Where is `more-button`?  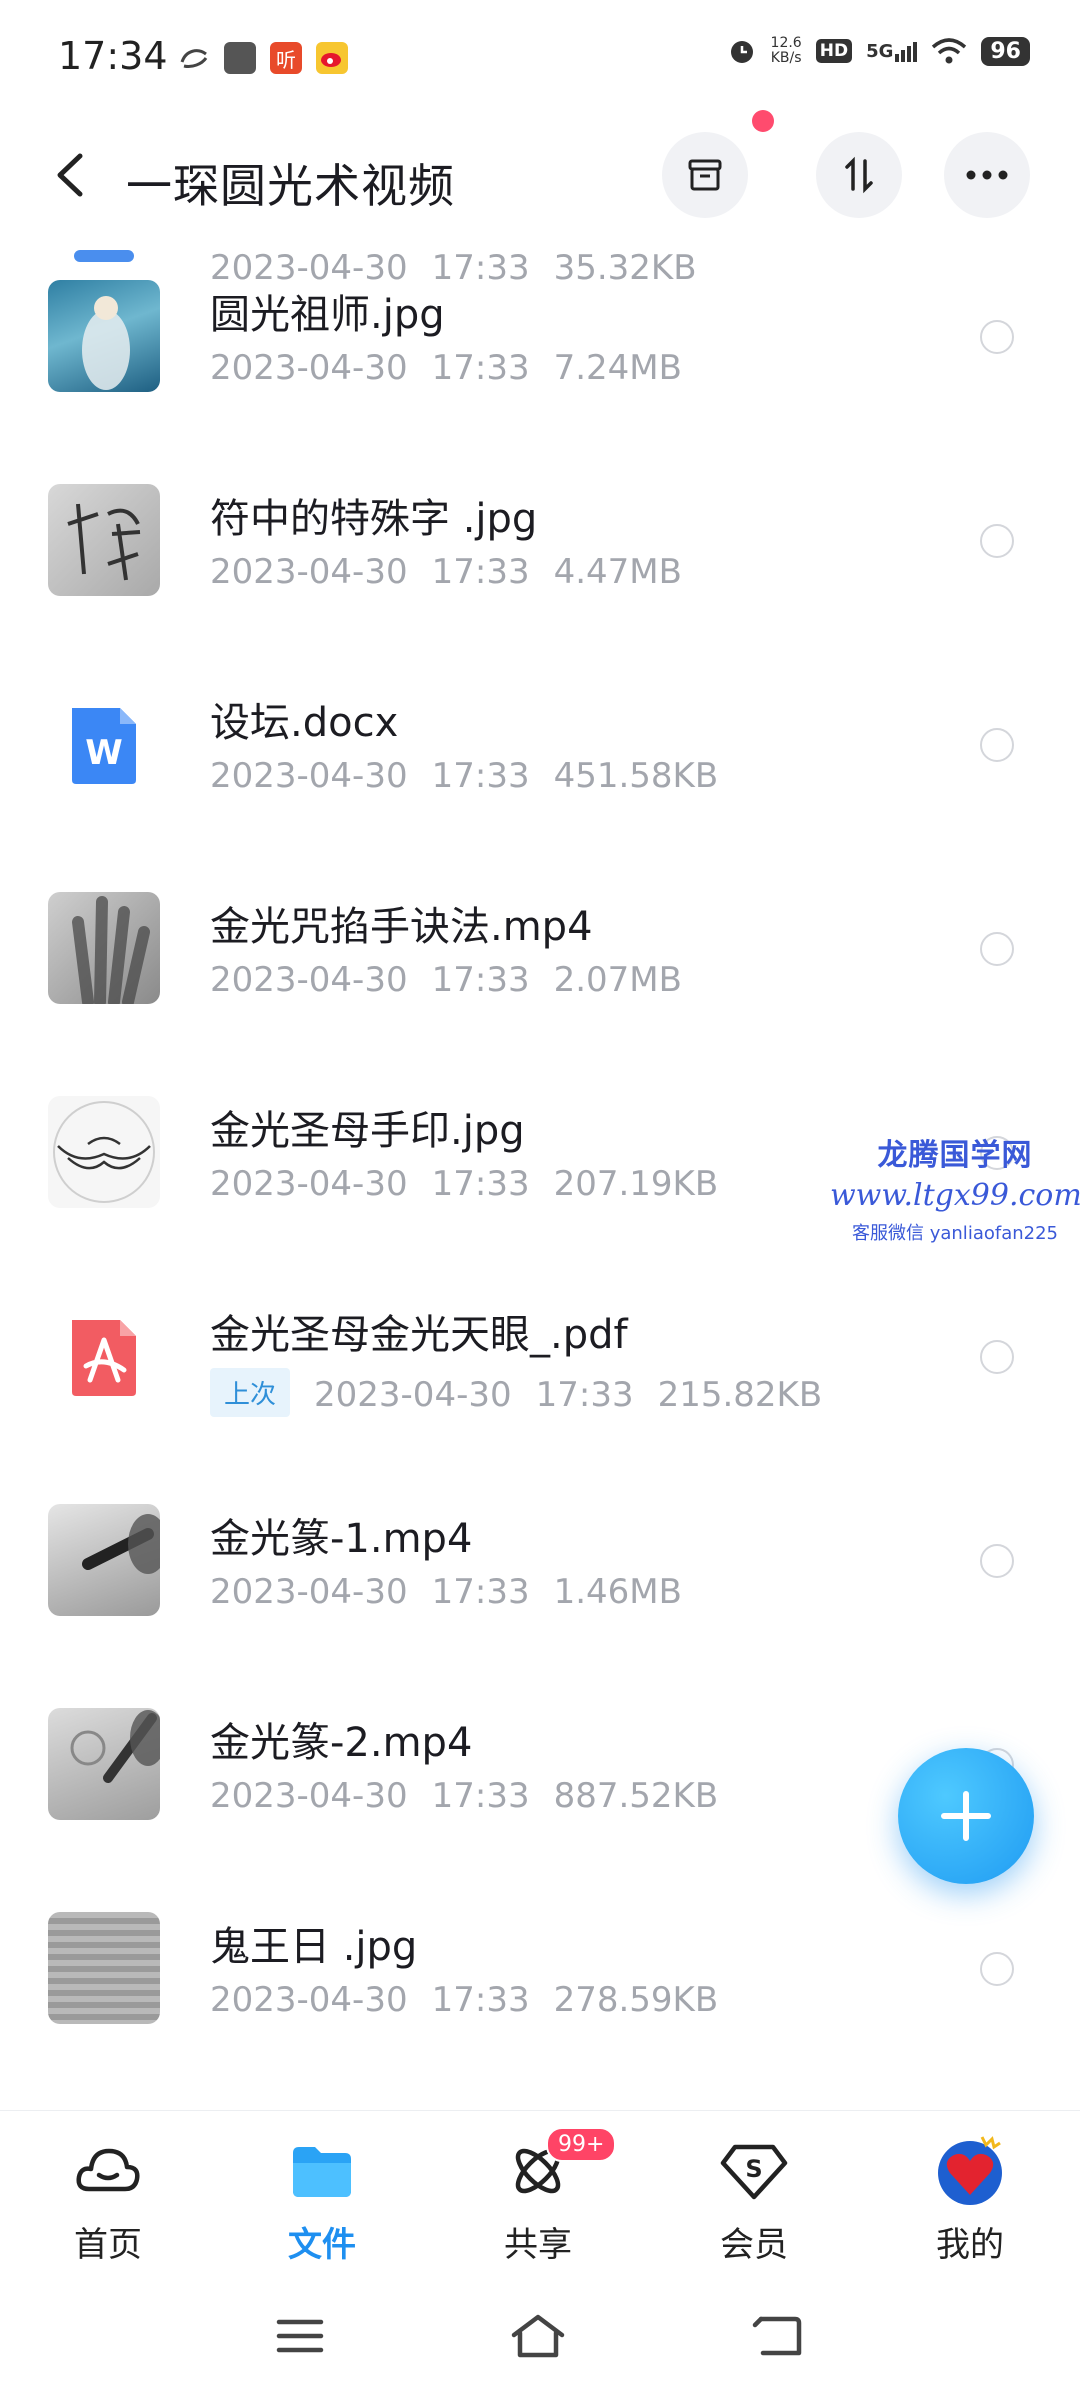
more-button is located at coordinates (987, 175).